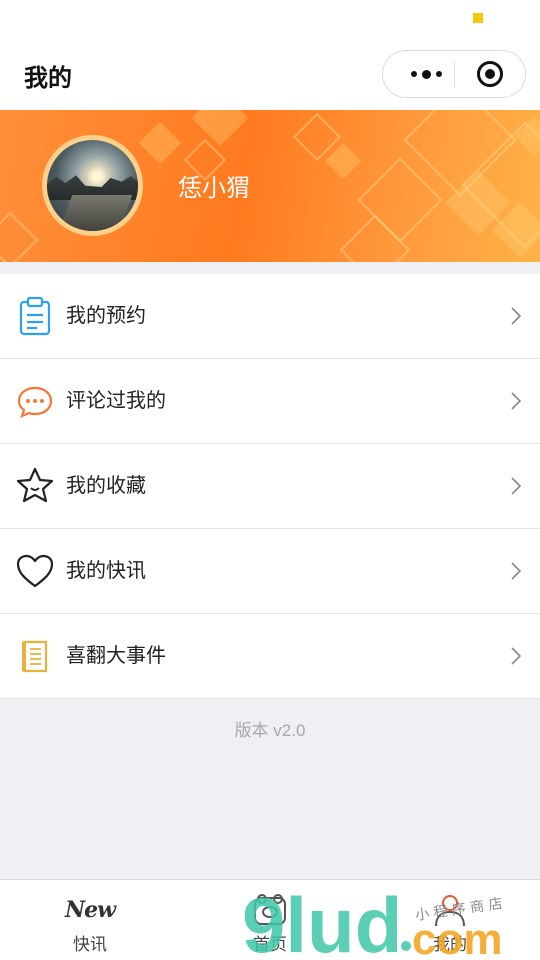  I want to click on tab-home: 首页, so click(270, 920).